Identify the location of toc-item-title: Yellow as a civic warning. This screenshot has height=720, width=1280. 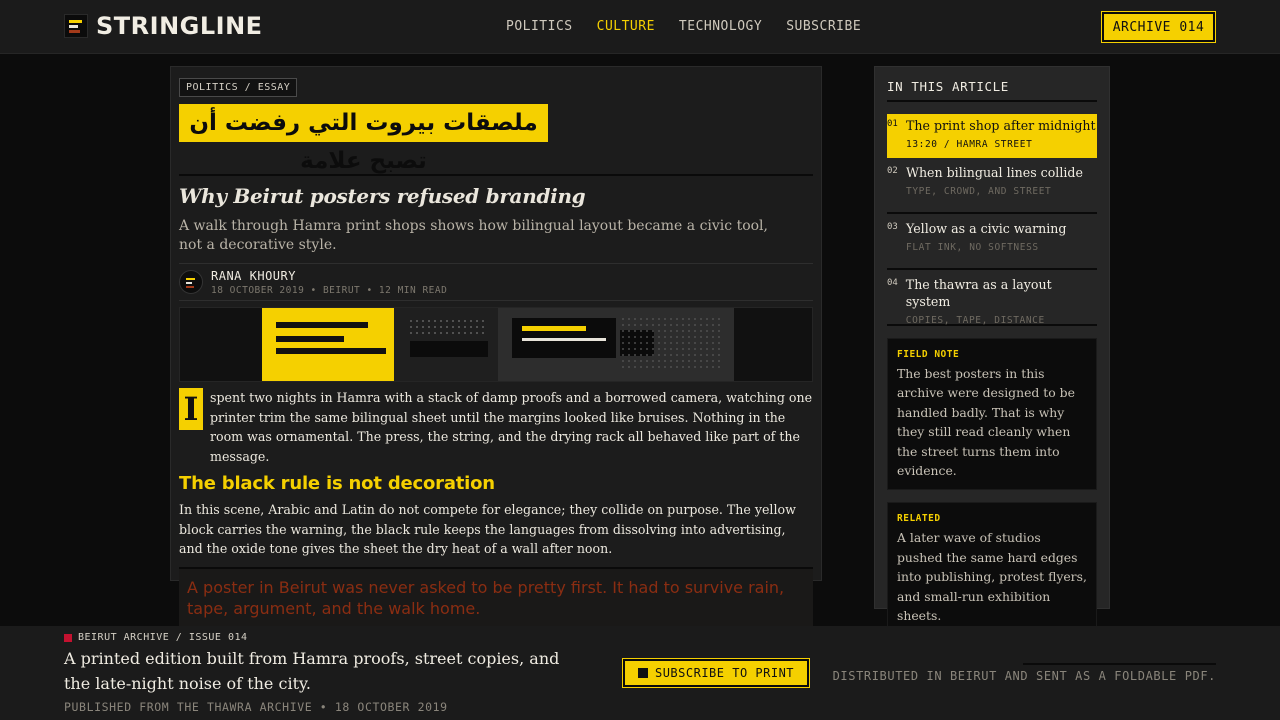
(986, 228).